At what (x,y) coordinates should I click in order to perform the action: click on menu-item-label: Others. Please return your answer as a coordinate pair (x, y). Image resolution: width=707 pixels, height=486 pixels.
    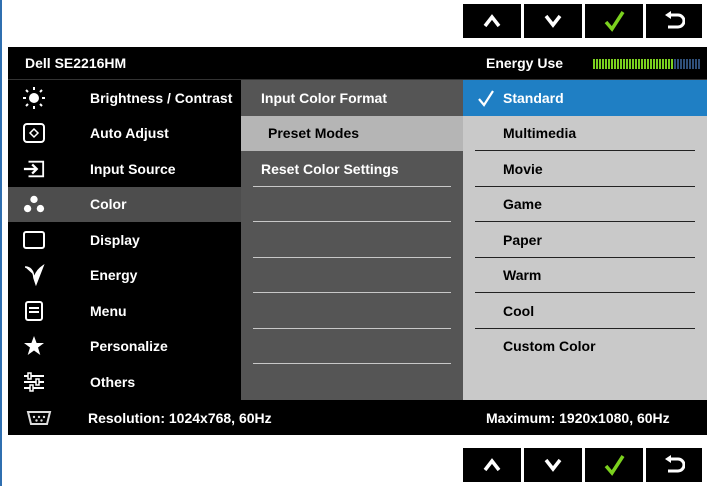
    Looking at the image, I should click on (113, 381).